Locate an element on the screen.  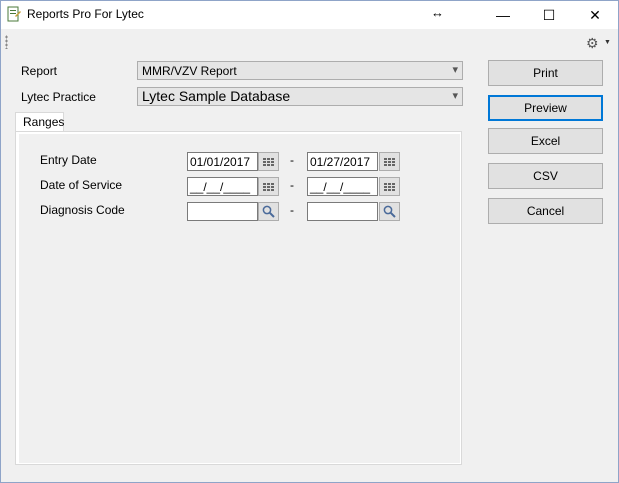
resize-cursor-icon: ↔ is located at coordinates (437, 12).